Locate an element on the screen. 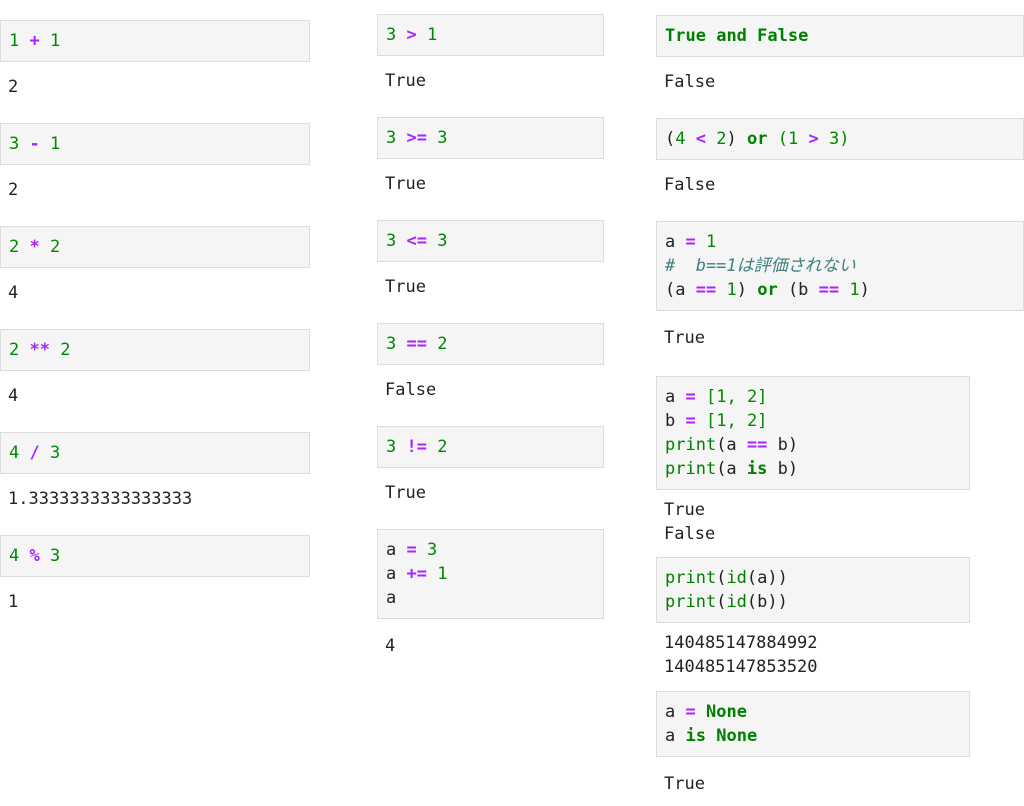  code-input: a = 1 # b==1は評価されない (a == 1) or (b == 1) is located at coordinates (840, 266).